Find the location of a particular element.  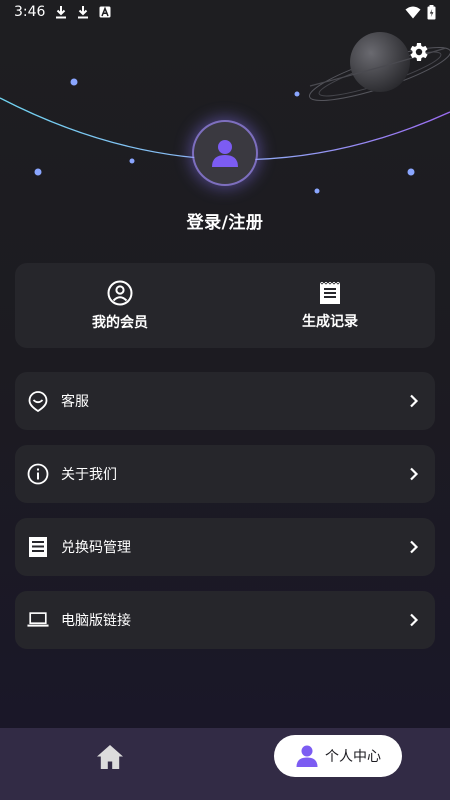

nav-profile-button: 个人中心 is located at coordinates (338, 756).